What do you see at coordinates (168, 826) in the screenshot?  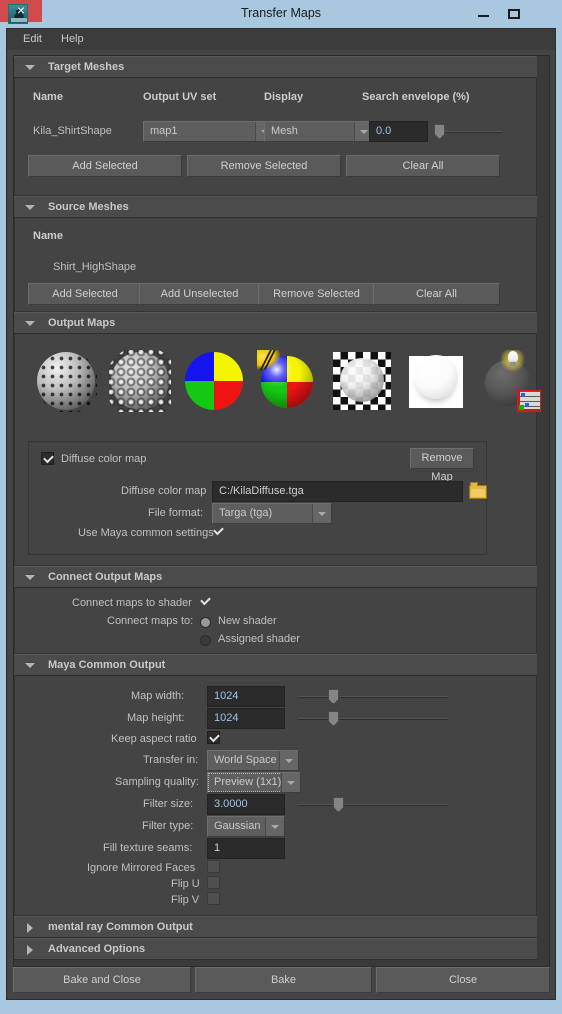 I see `filter-type-label: Filter type:` at bounding box center [168, 826].